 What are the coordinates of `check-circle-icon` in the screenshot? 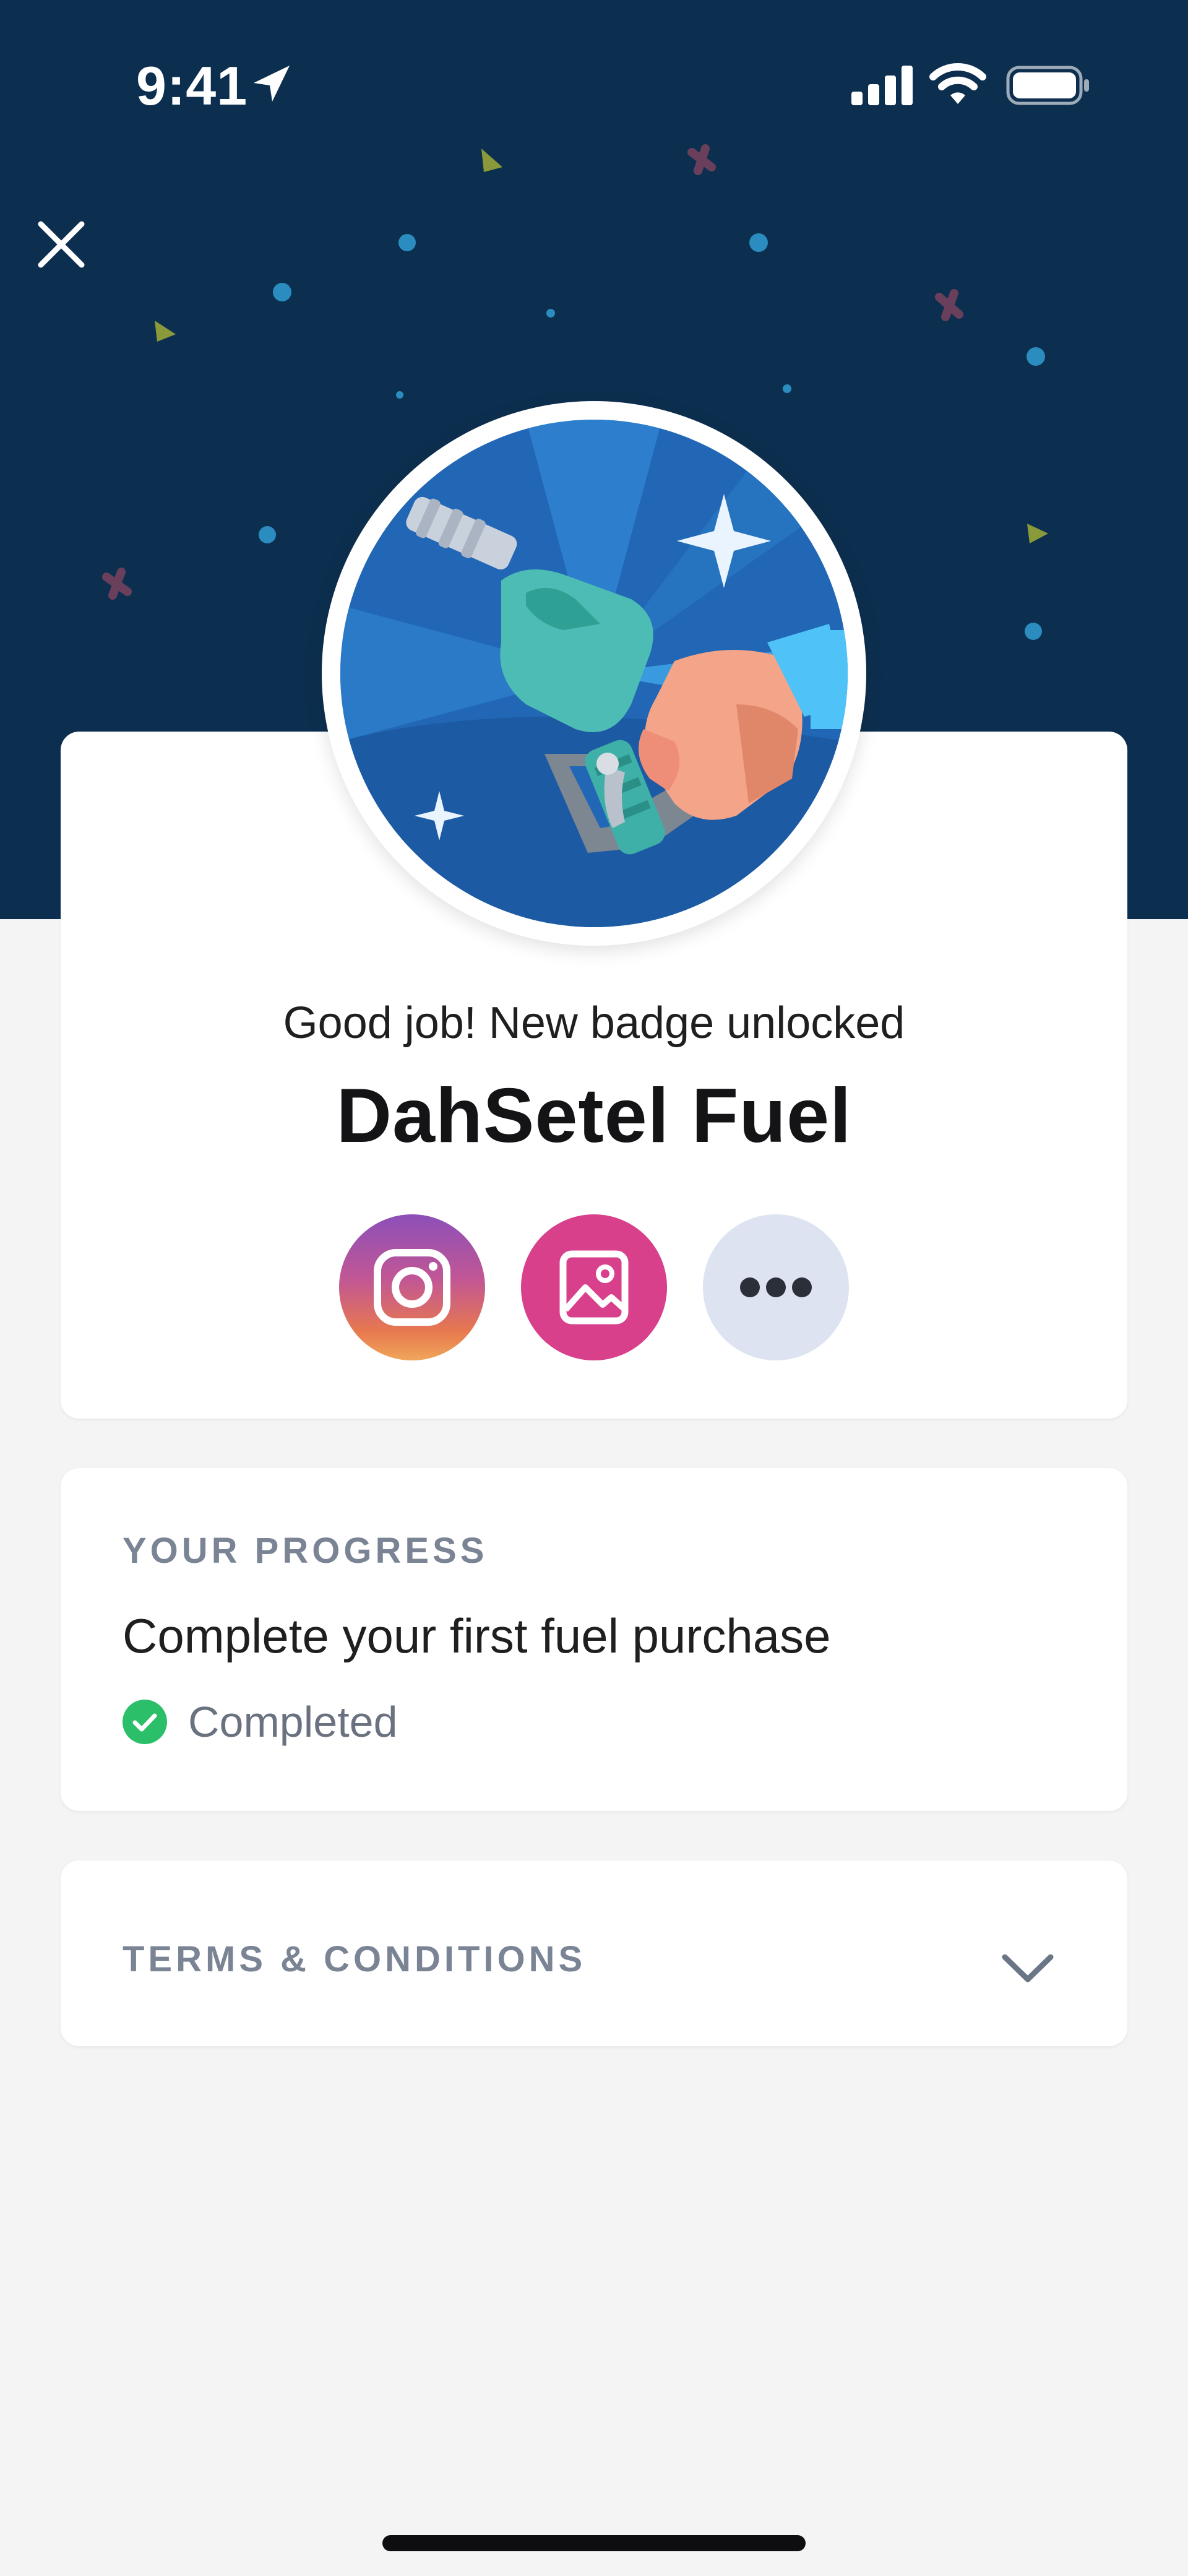 It's located at (145, 1722).